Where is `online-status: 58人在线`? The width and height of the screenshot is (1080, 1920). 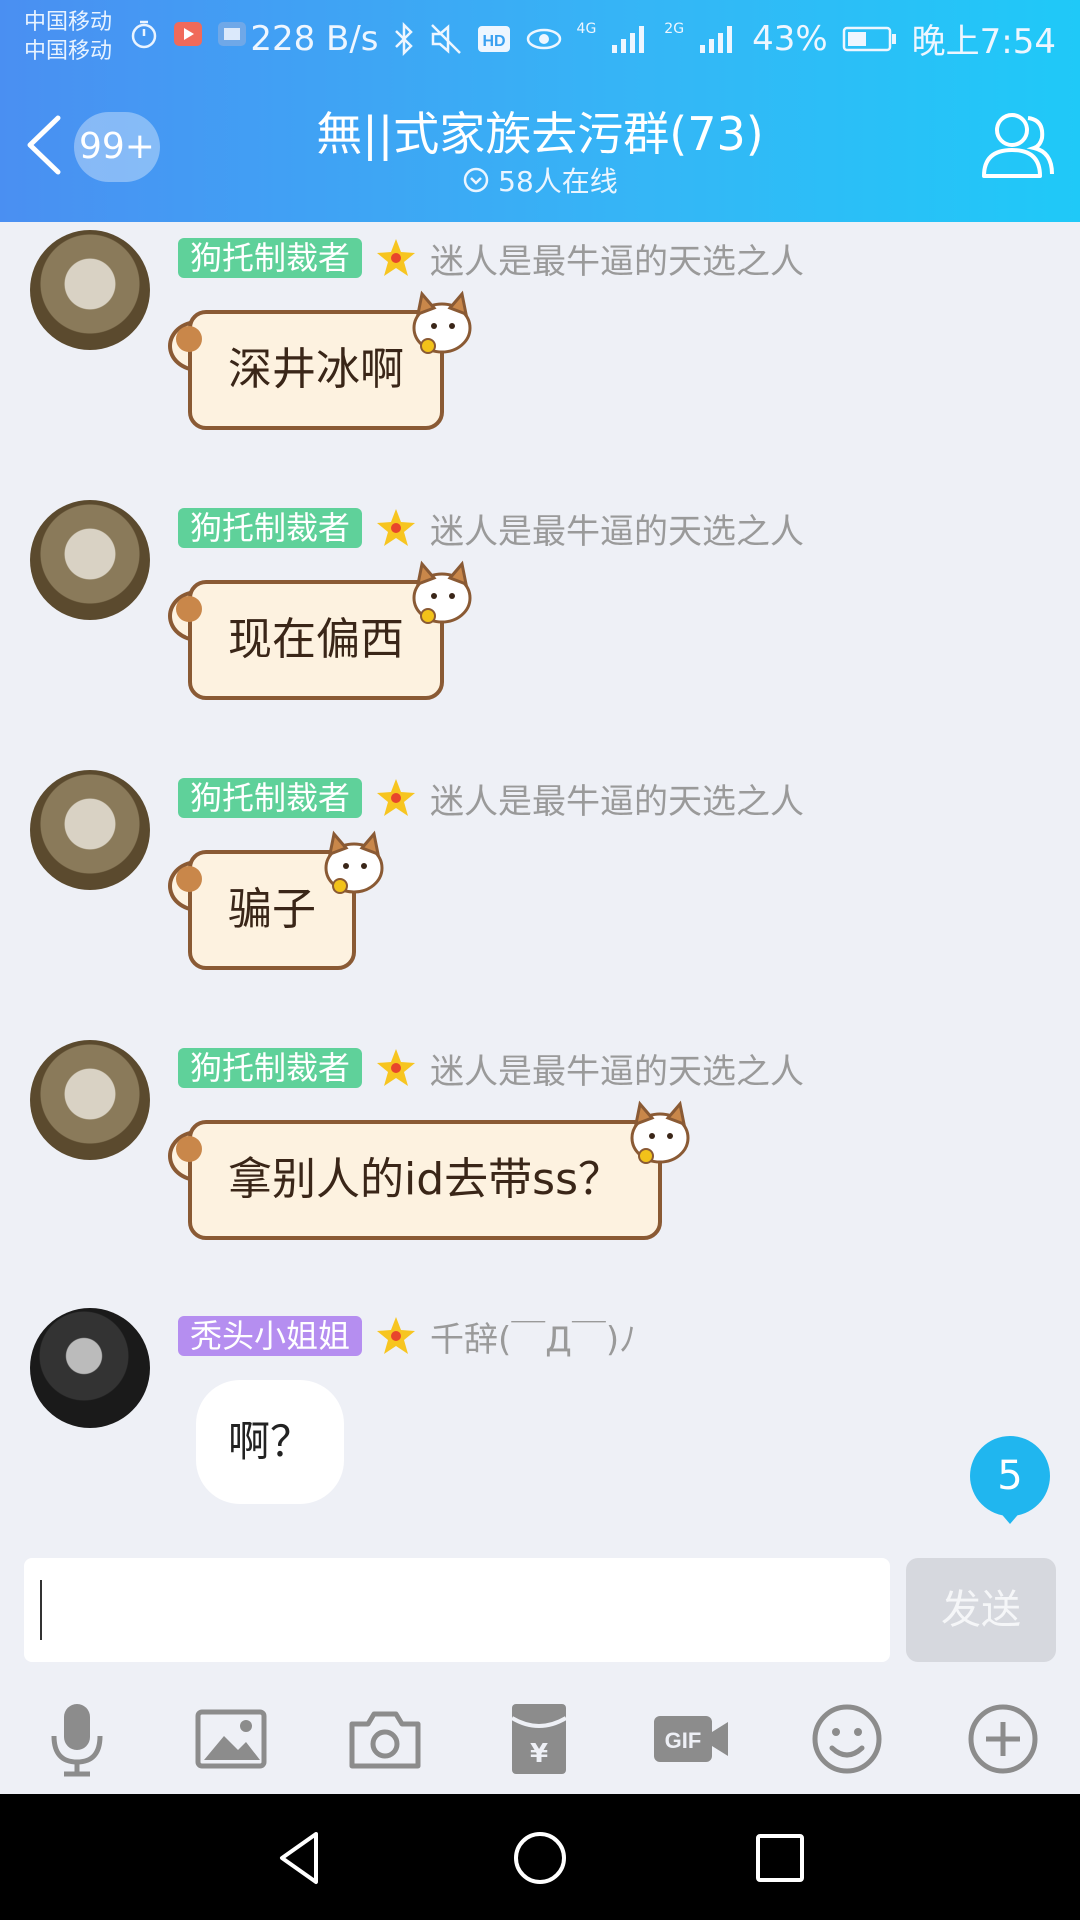 online-status: 58人在线 is located at coordinates (540, 180).